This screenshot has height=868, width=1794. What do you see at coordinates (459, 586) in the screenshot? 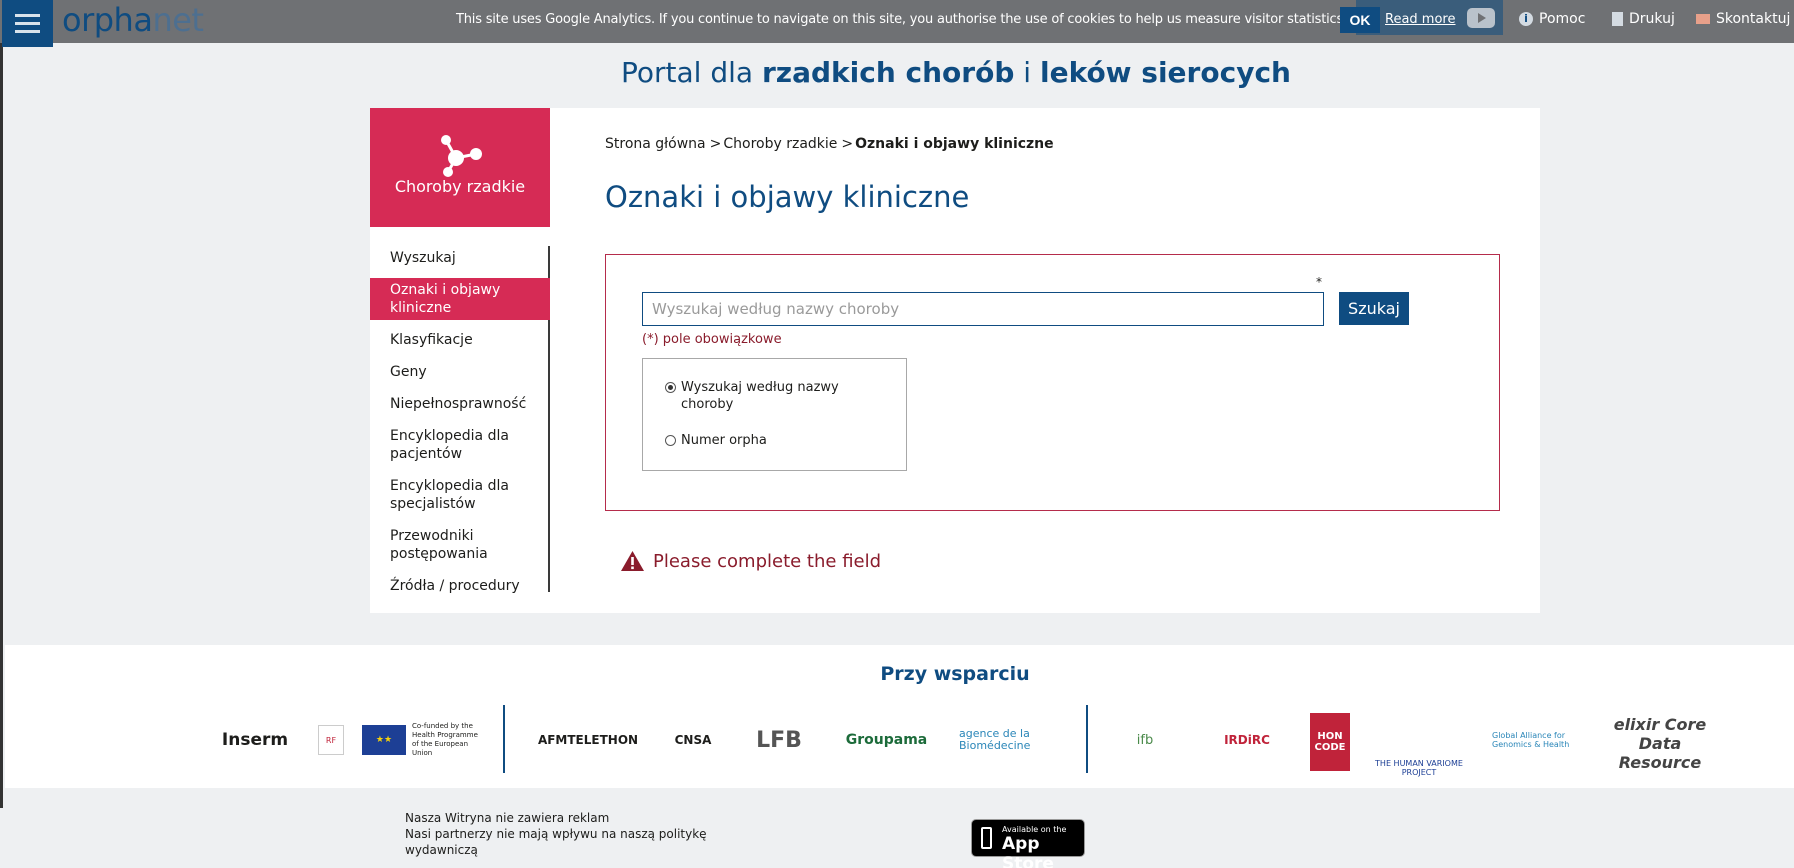
I see `sidebar-item-sources-procedures: Źródła / procedury` at bounding box center [459, 586].